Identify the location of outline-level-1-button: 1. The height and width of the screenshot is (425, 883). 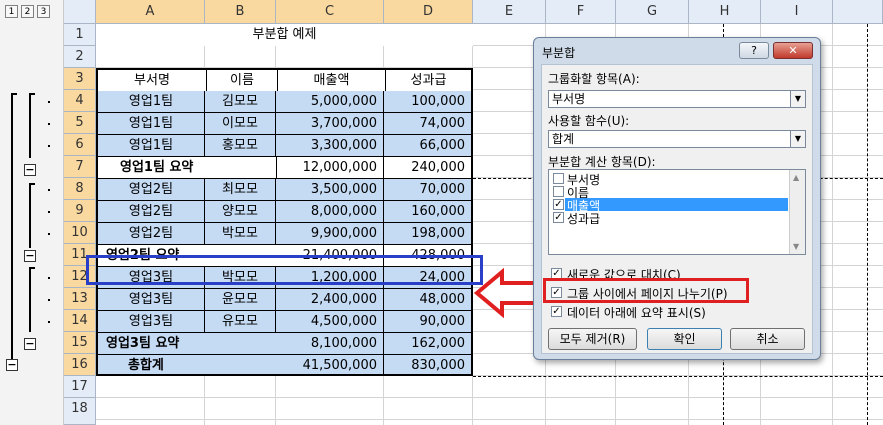
(11, 11).